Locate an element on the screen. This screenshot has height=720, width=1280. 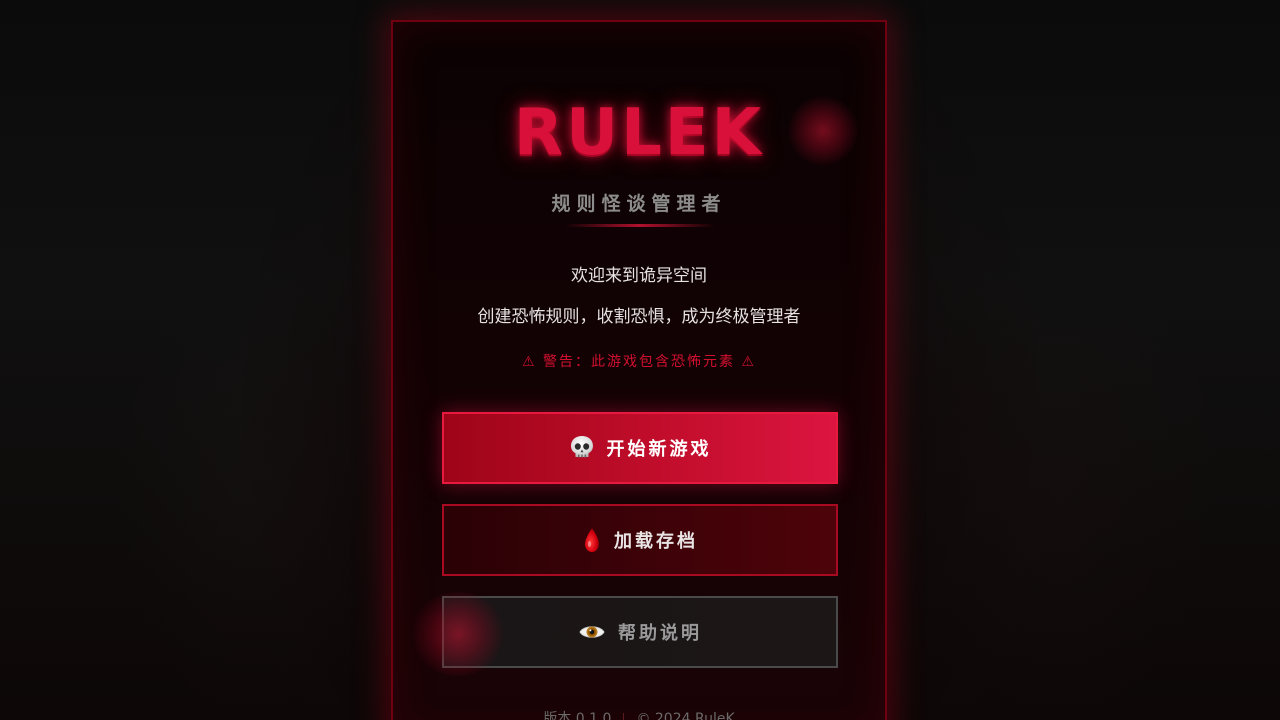
game-subtitle: 规则怪谈管理者 is located at coordinates (639, 204).